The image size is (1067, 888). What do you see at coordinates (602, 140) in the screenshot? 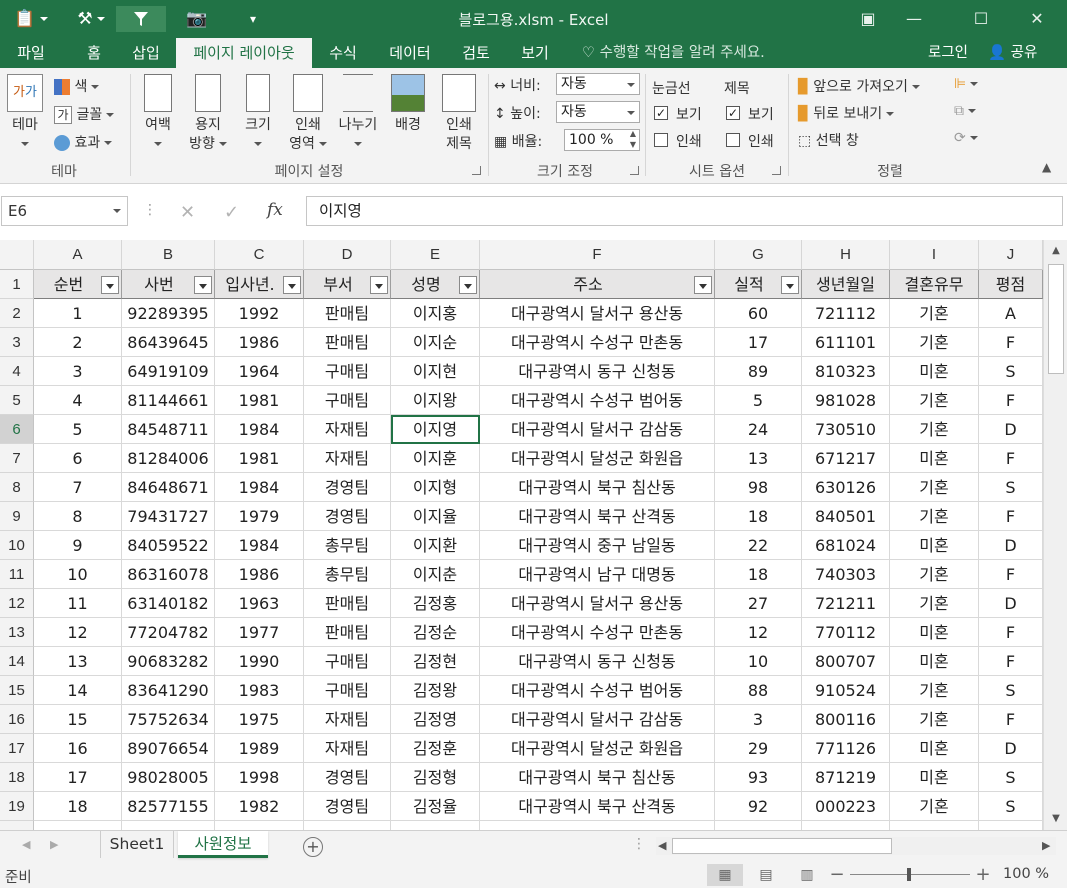
I see `scale-spinner: 100 % ▲ ▼` at bounding box center [602, 140].